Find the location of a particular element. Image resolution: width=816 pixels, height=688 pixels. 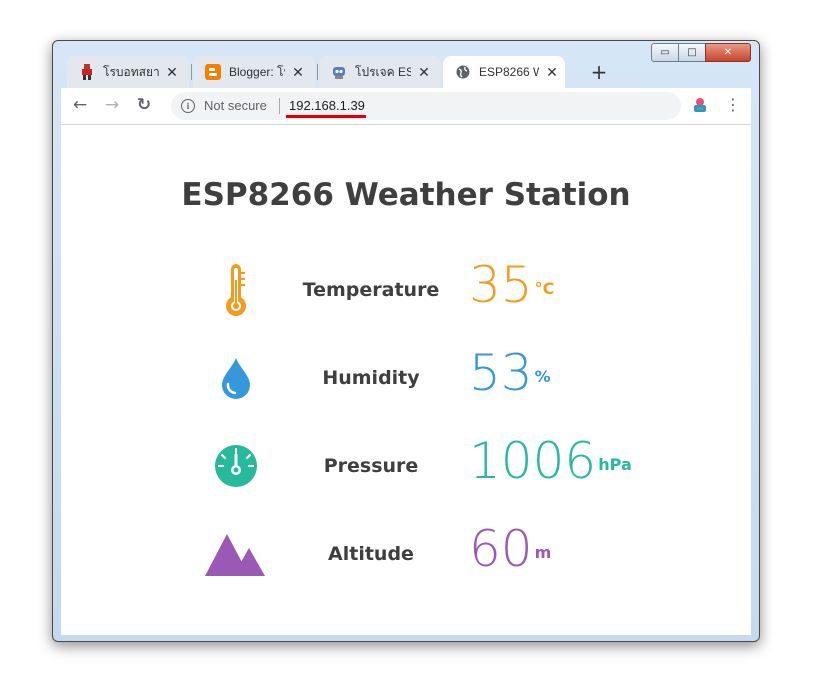

value-number: 60 is located at coordinates (501, 549).